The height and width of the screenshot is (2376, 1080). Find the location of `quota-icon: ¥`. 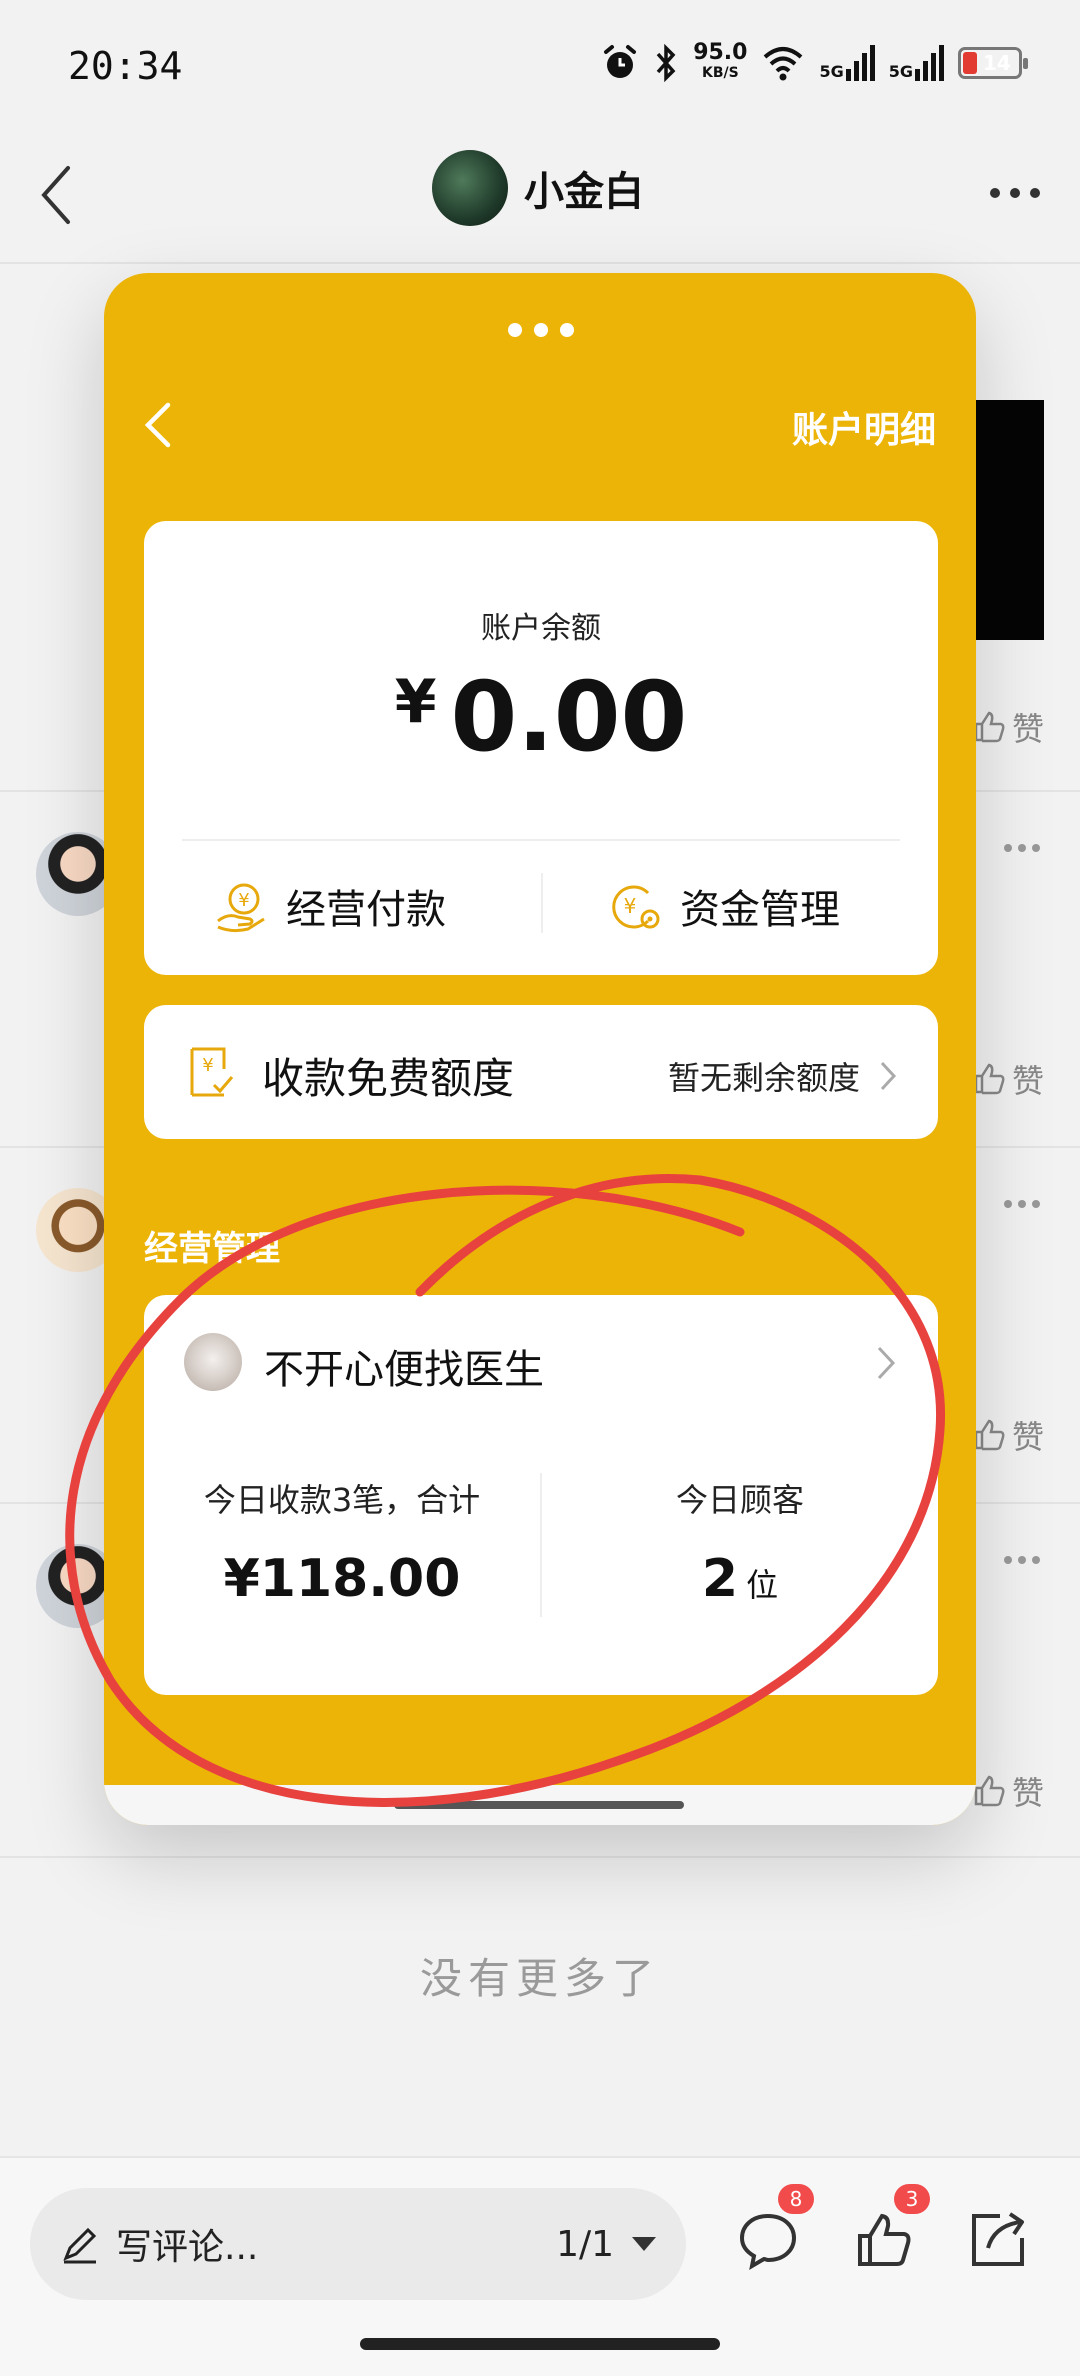

quota-icon: ¥ is located at coordinates (212, 1072).